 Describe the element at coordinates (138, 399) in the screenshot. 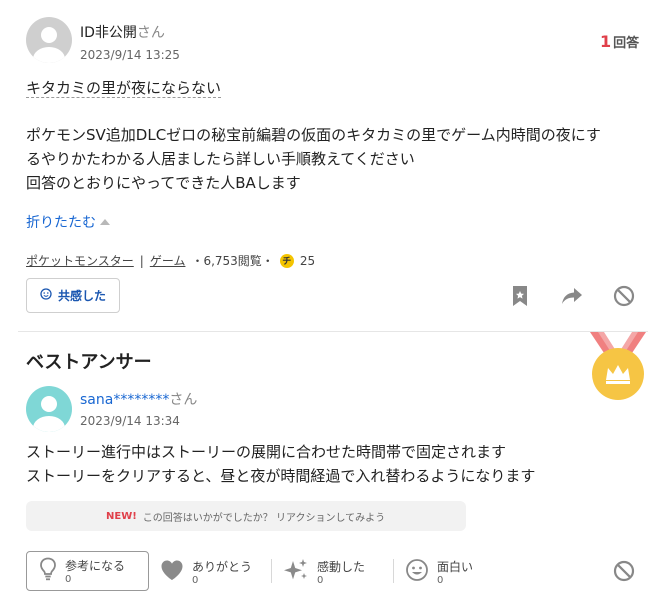

I see `answerer-name: sana********さん` at that location.